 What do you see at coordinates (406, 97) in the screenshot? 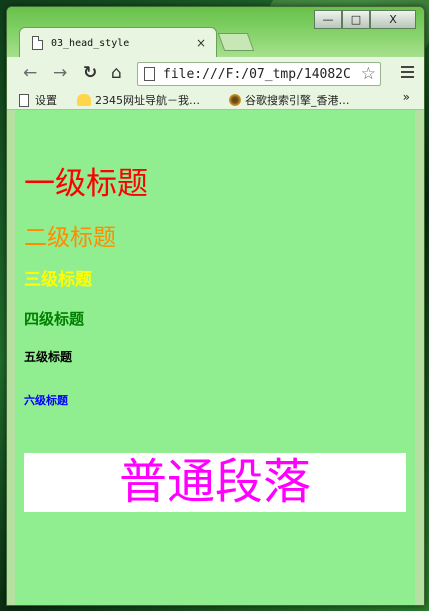
I see `bookmarks-overflow-icon: »` at bounding box center [406, 97].